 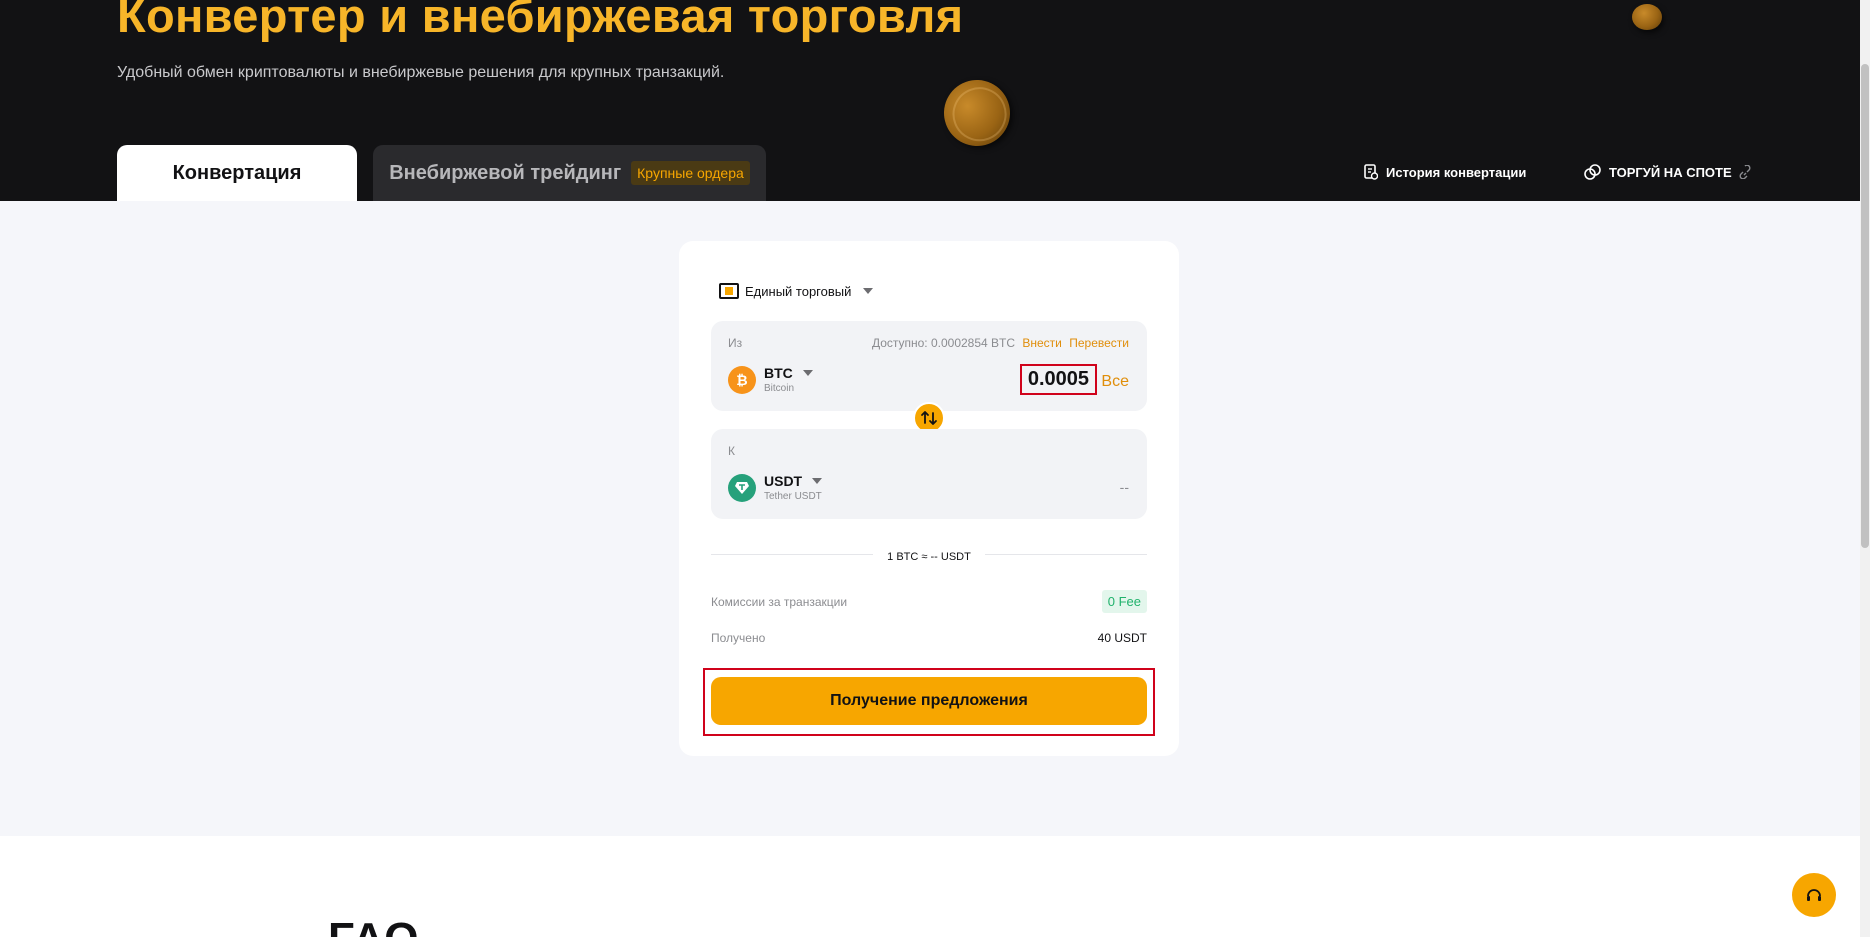 I want to click on fee-row: Комиссии за транзакции 0 Fee, so click(x=929, y=601).